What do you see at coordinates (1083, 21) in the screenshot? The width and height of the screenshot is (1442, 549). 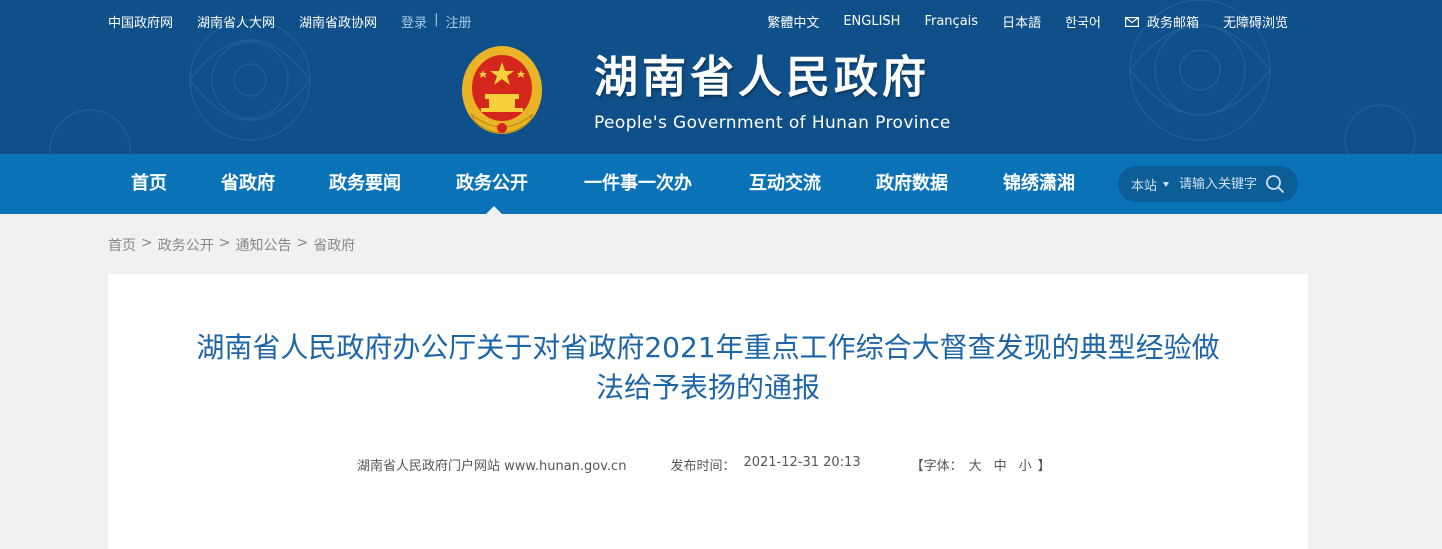 I see `link-korean: 한국어` at bounding box center [1083, 21].